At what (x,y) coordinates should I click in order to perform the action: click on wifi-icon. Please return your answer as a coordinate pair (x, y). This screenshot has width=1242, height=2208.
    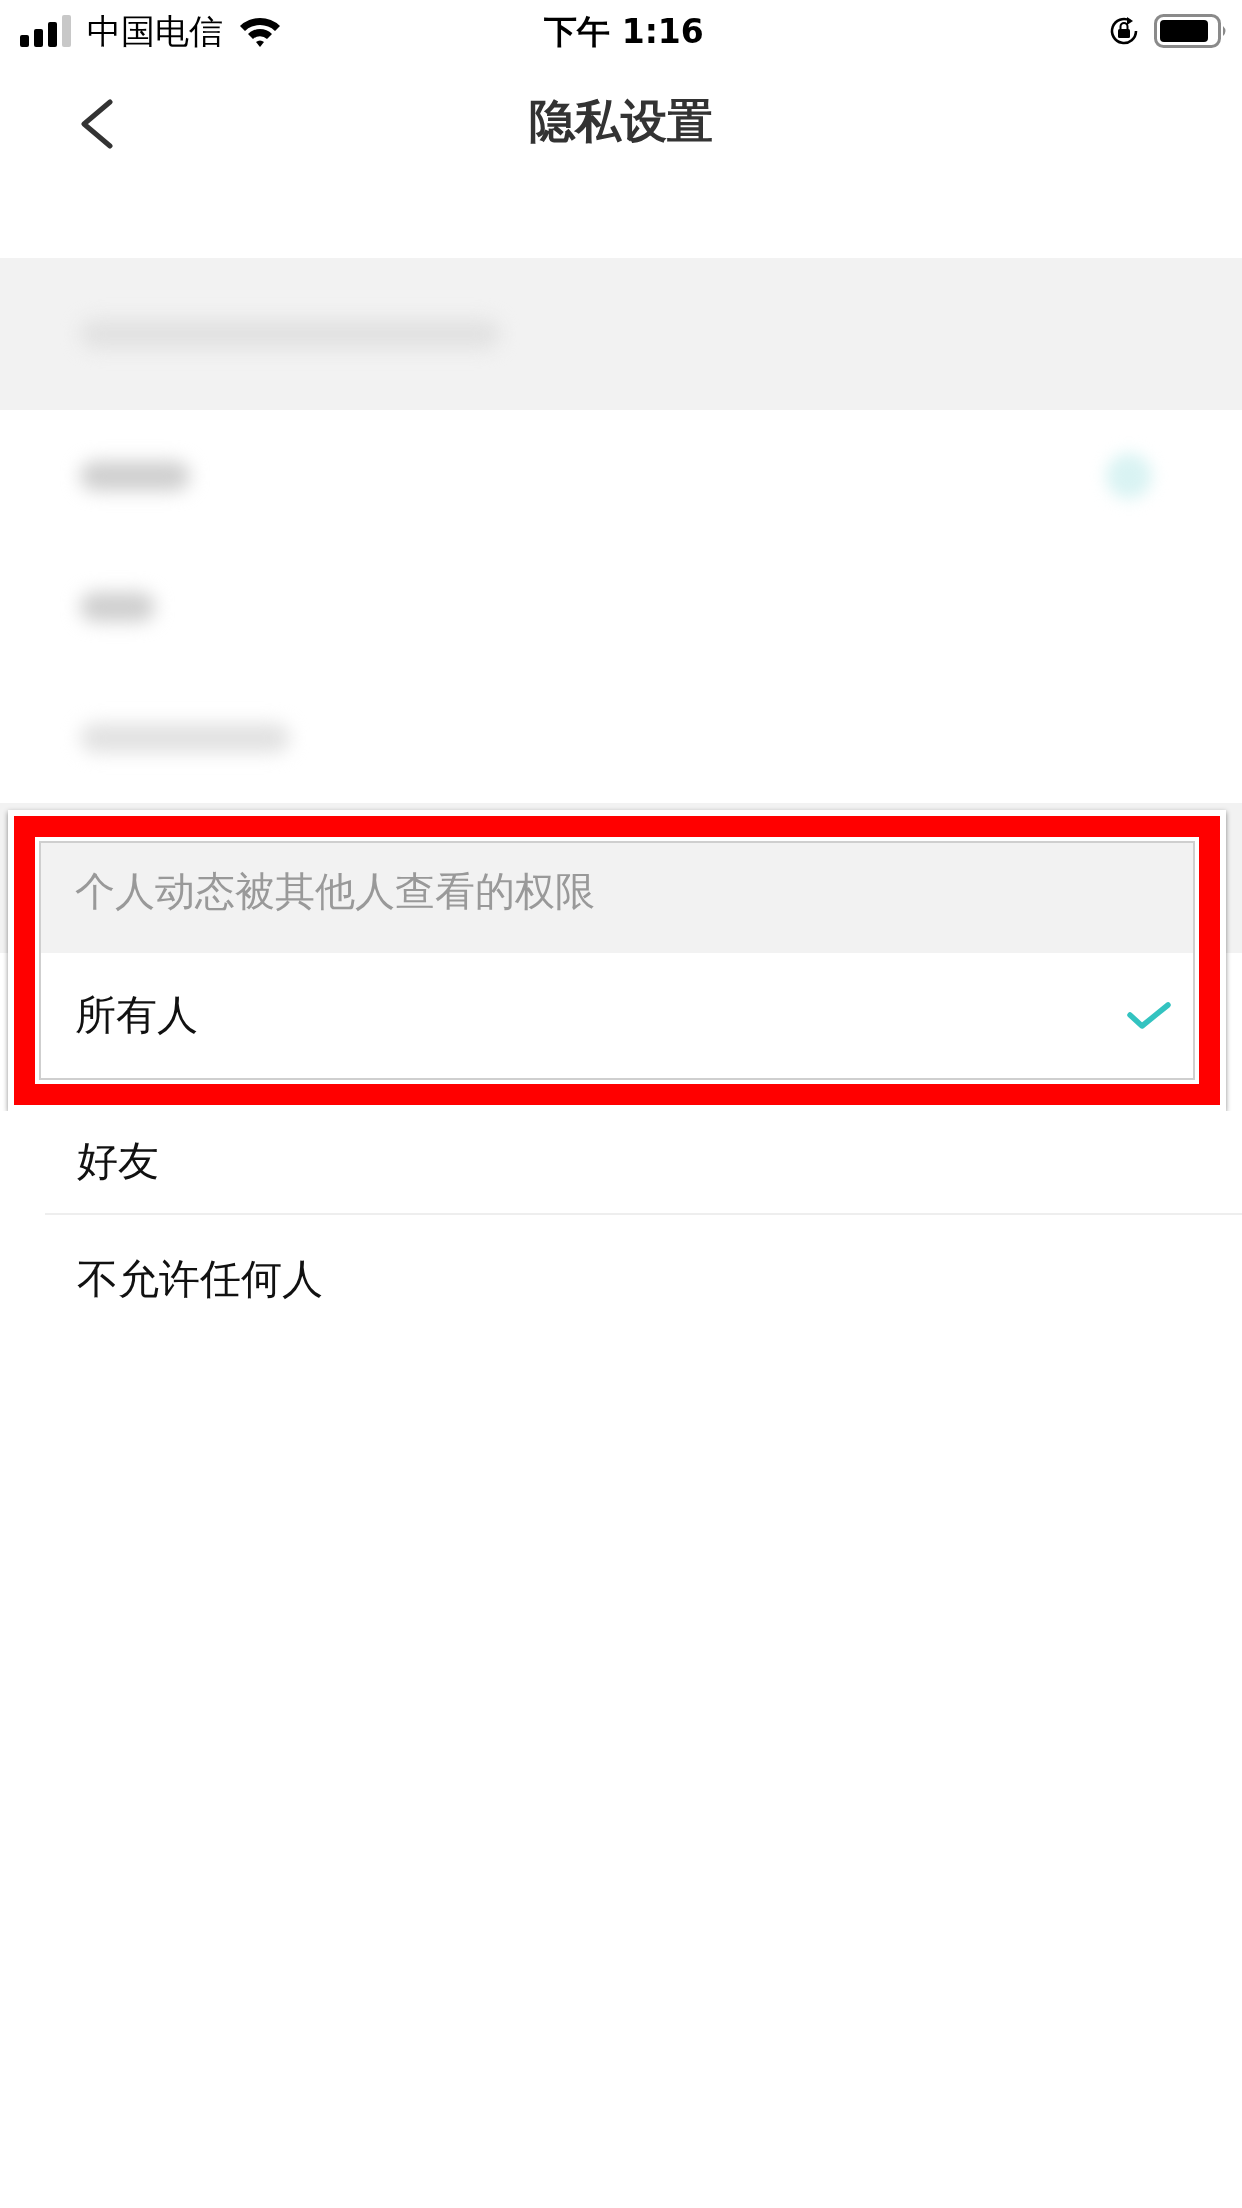
    Looking at the image, I should click on (260, 31).